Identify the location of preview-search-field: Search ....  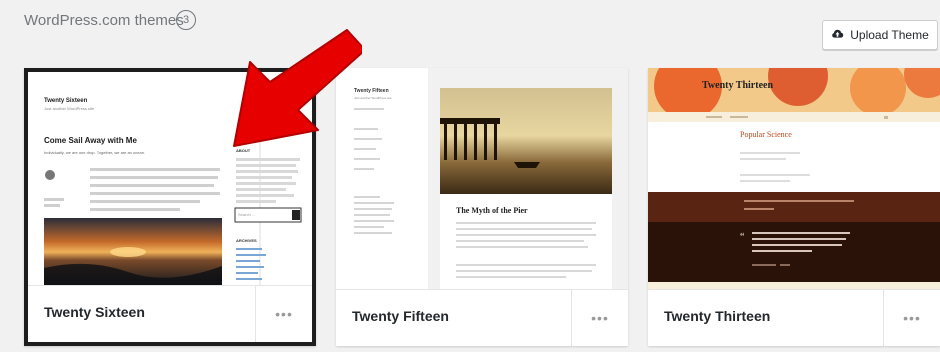
(247, 214).